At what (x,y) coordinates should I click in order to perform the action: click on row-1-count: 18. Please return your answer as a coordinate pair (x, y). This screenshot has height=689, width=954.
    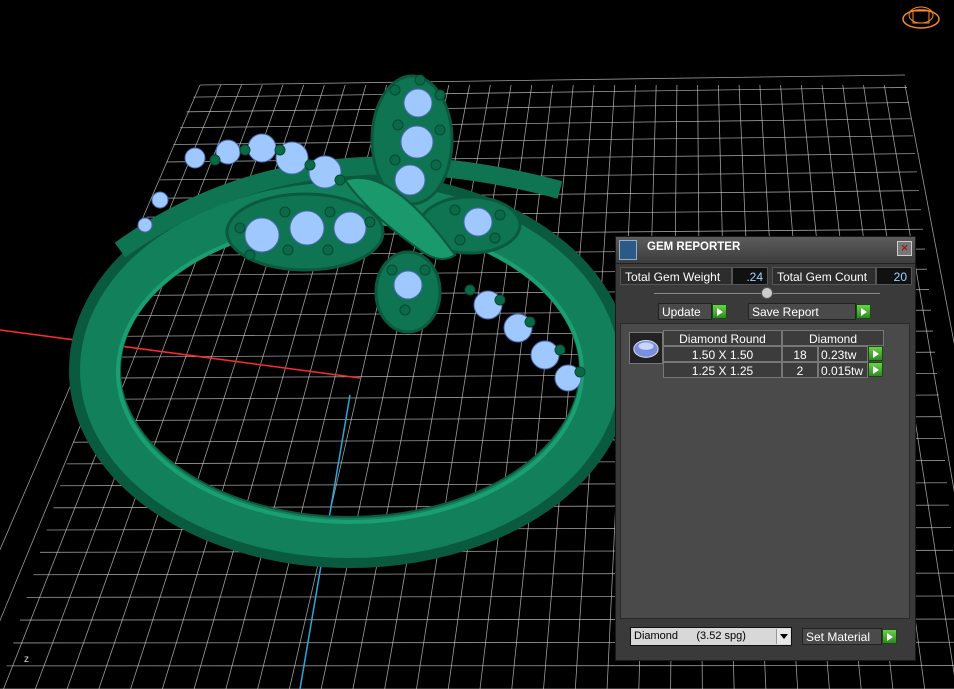
    Looking at the image, I should click on (800, 354).